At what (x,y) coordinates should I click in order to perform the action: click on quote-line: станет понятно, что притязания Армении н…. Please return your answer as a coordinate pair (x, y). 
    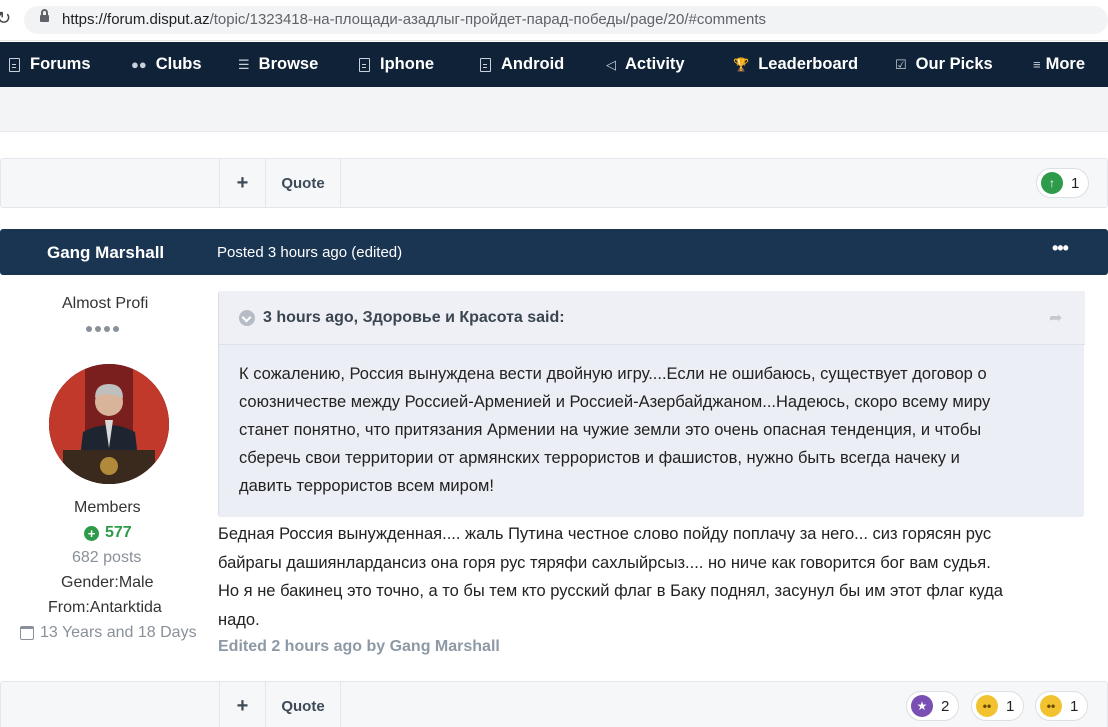
    Looking at the image, I should click on (610, 430).